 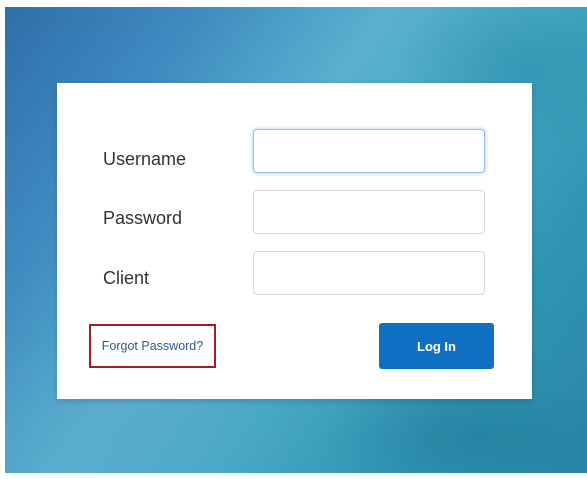 I want to click on username-label: Username, so click(x=145, y=159).